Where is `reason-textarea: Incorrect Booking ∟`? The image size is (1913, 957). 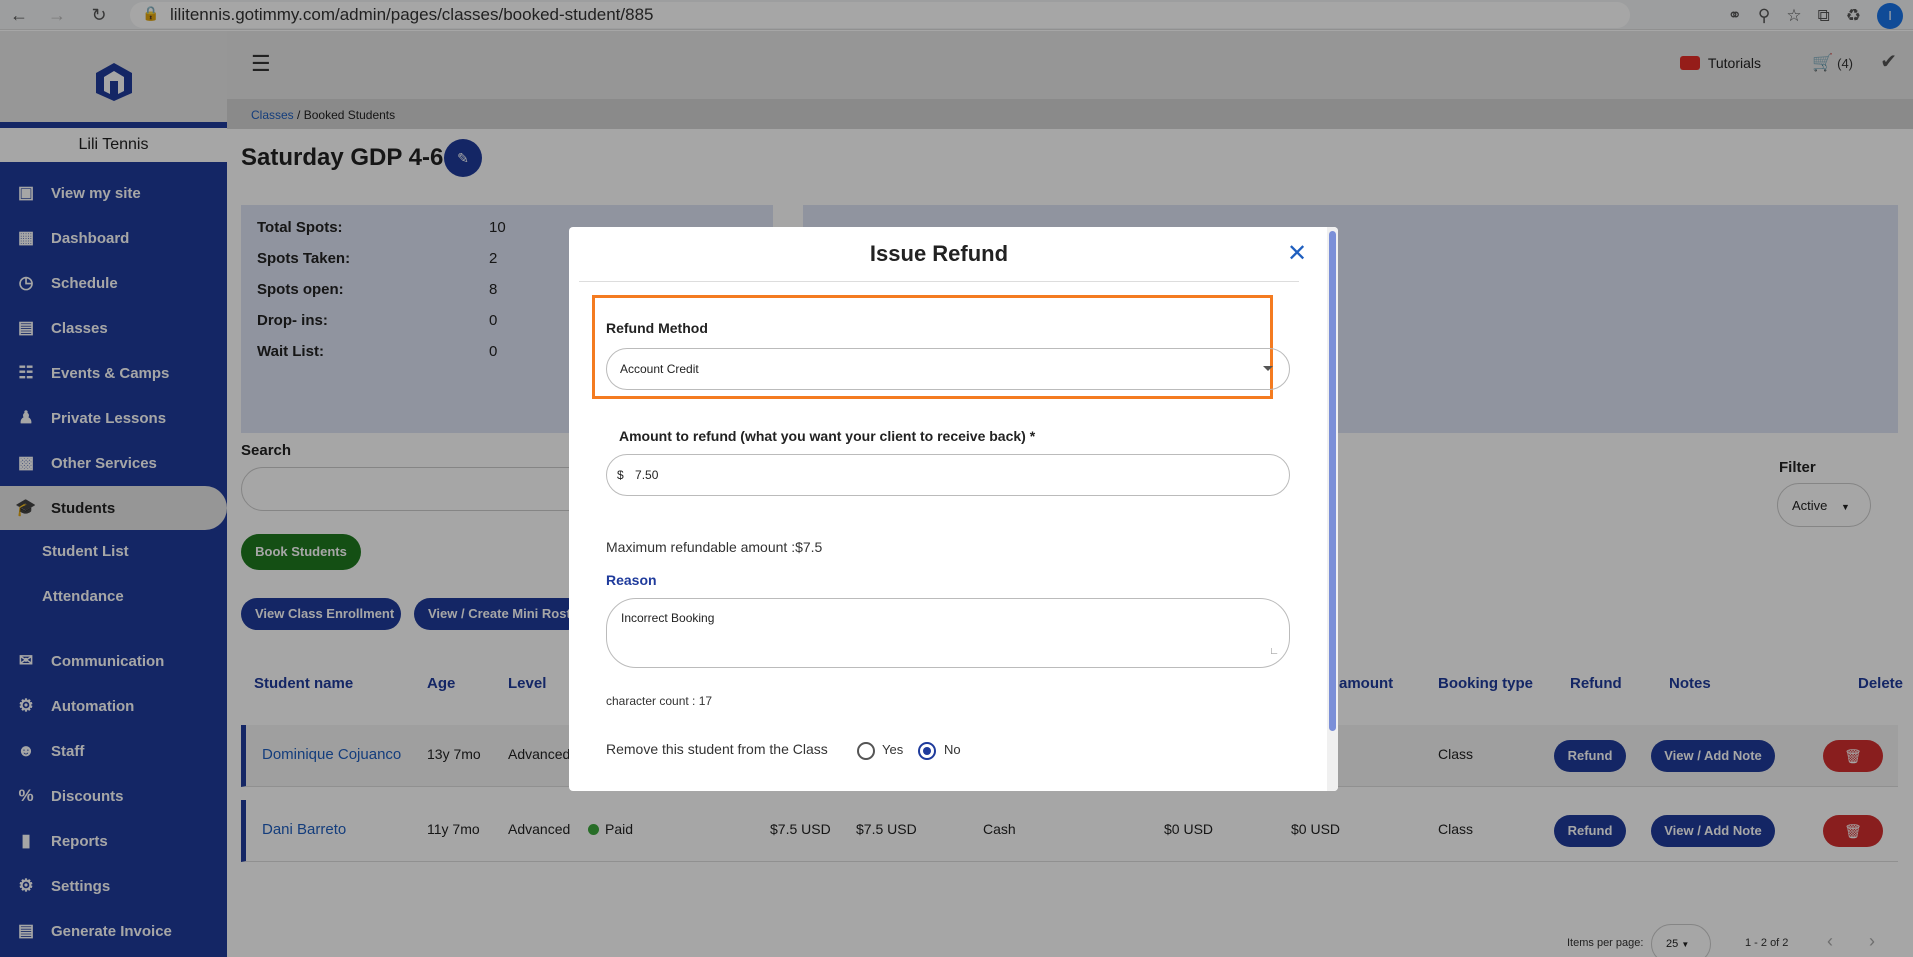
reason-textarea: Incorrect Booking ∟ is located at coordinates (948, 633).